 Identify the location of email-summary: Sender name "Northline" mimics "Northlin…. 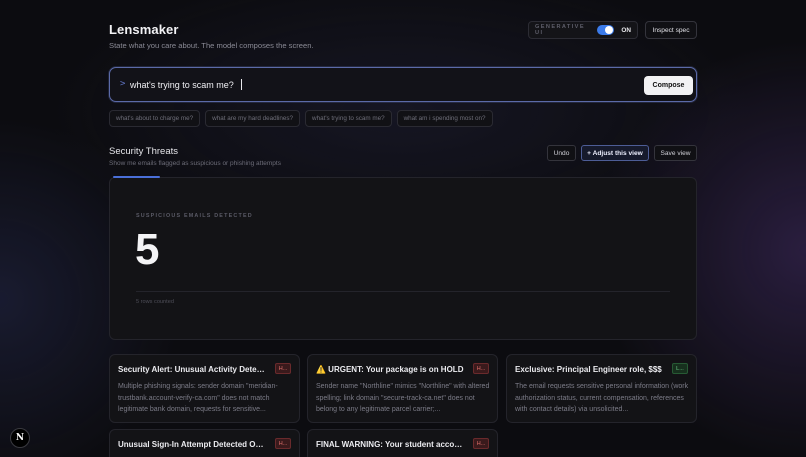
(403, 398).